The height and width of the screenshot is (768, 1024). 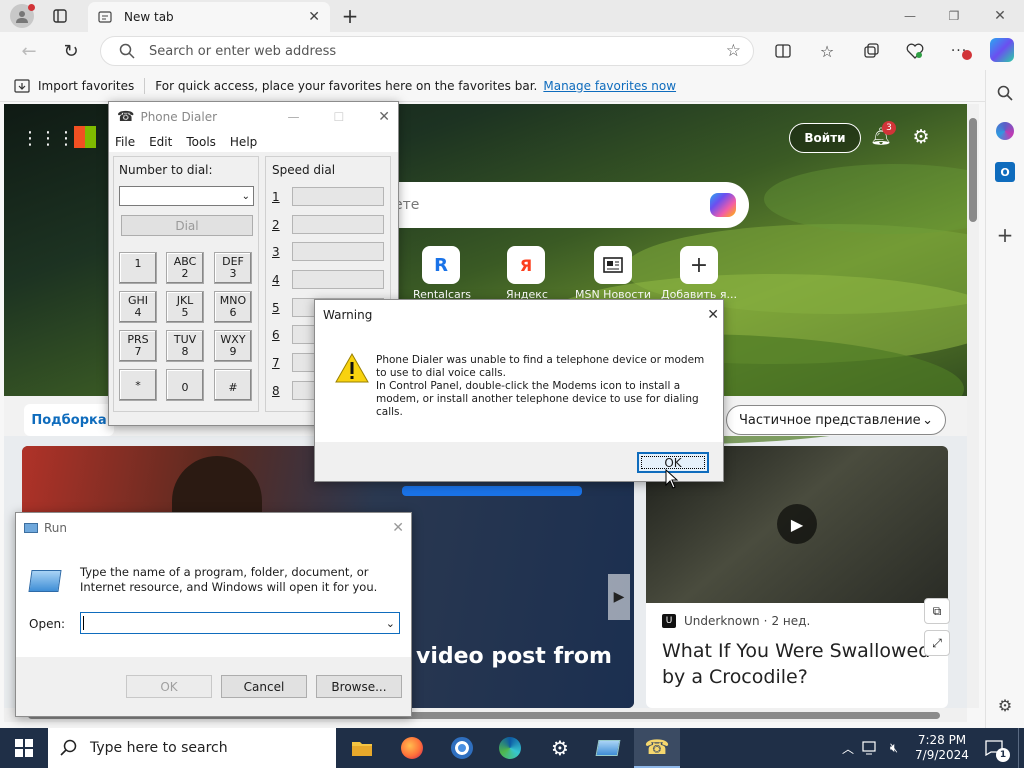 I want to click on key-9: WXY 9, so click(x=233, y=346).